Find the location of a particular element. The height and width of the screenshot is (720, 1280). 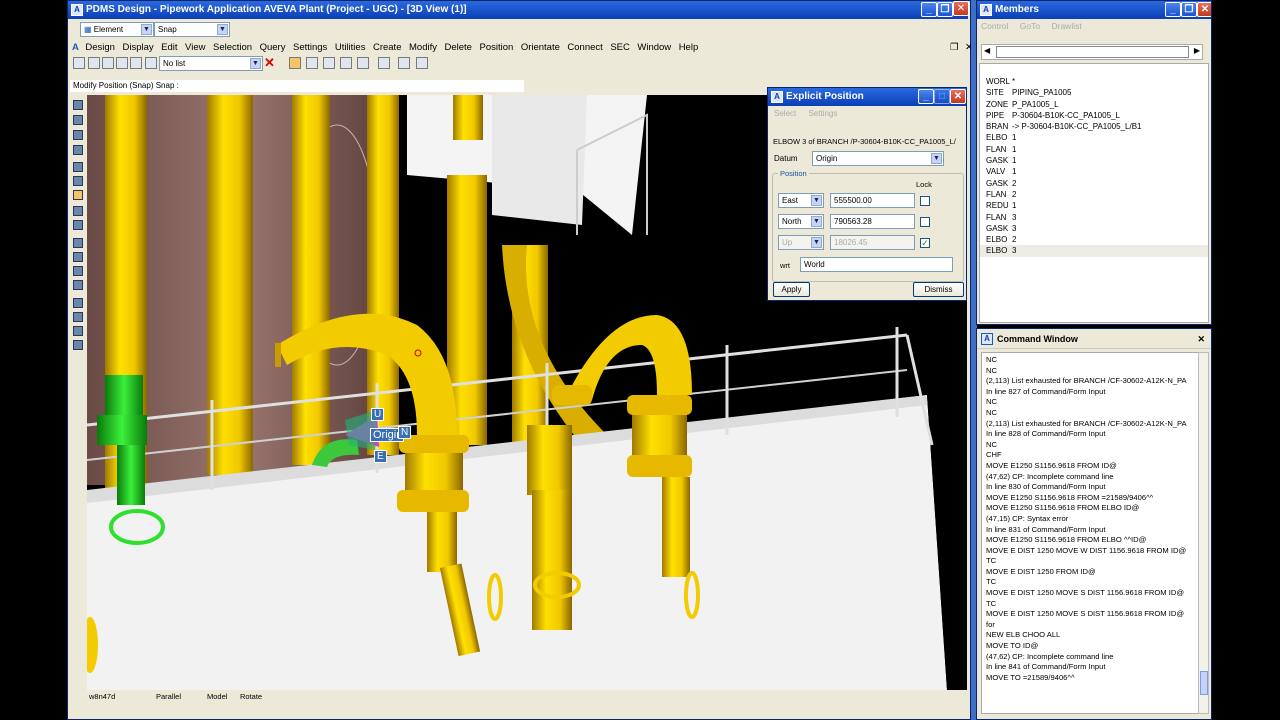

menu-goto: GoTo is located at coordinates (1030, 26).